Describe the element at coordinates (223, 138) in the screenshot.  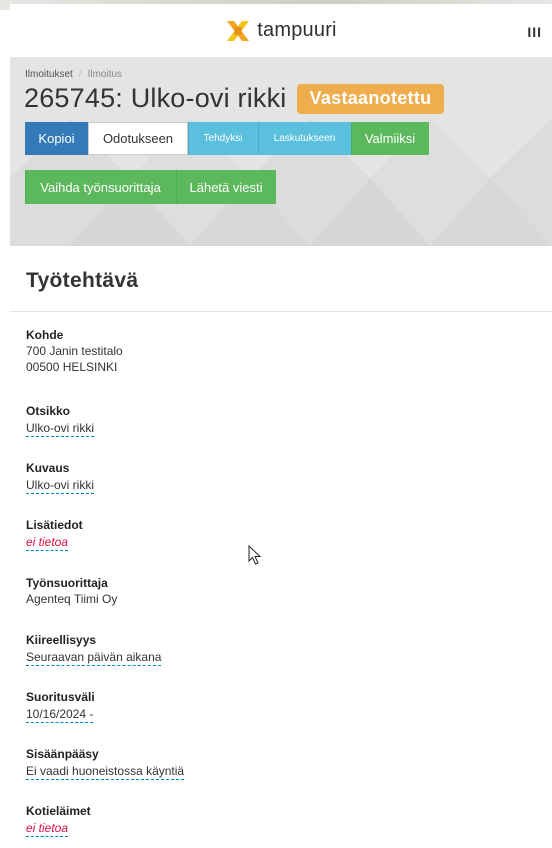
I see `tehdyksi-button: Tehdyksi` at that location.